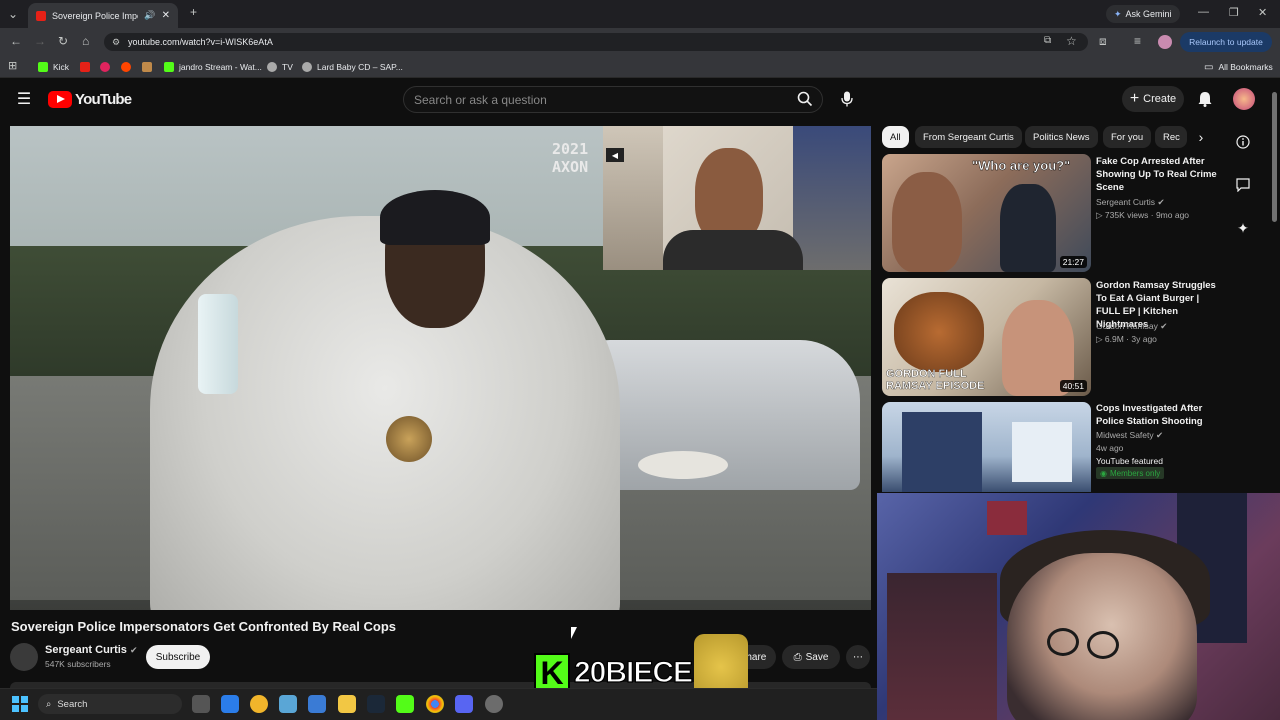  What do you see at coordinates (895, 137) in the screenshot?
I see `chip-all: All` at bounding box center [895, 137].